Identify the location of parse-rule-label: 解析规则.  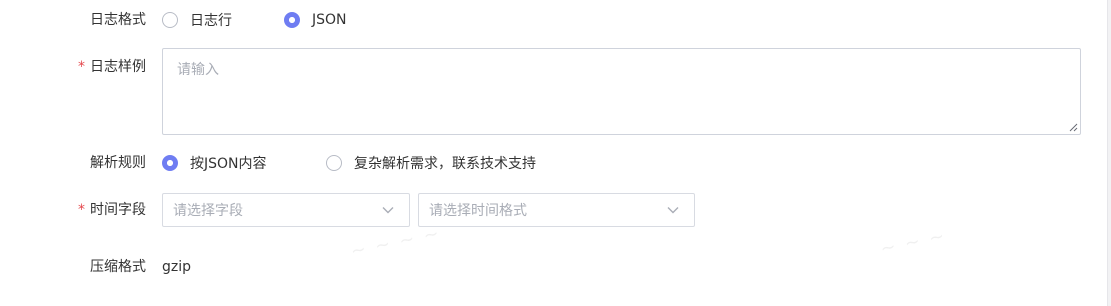
(93, 163).